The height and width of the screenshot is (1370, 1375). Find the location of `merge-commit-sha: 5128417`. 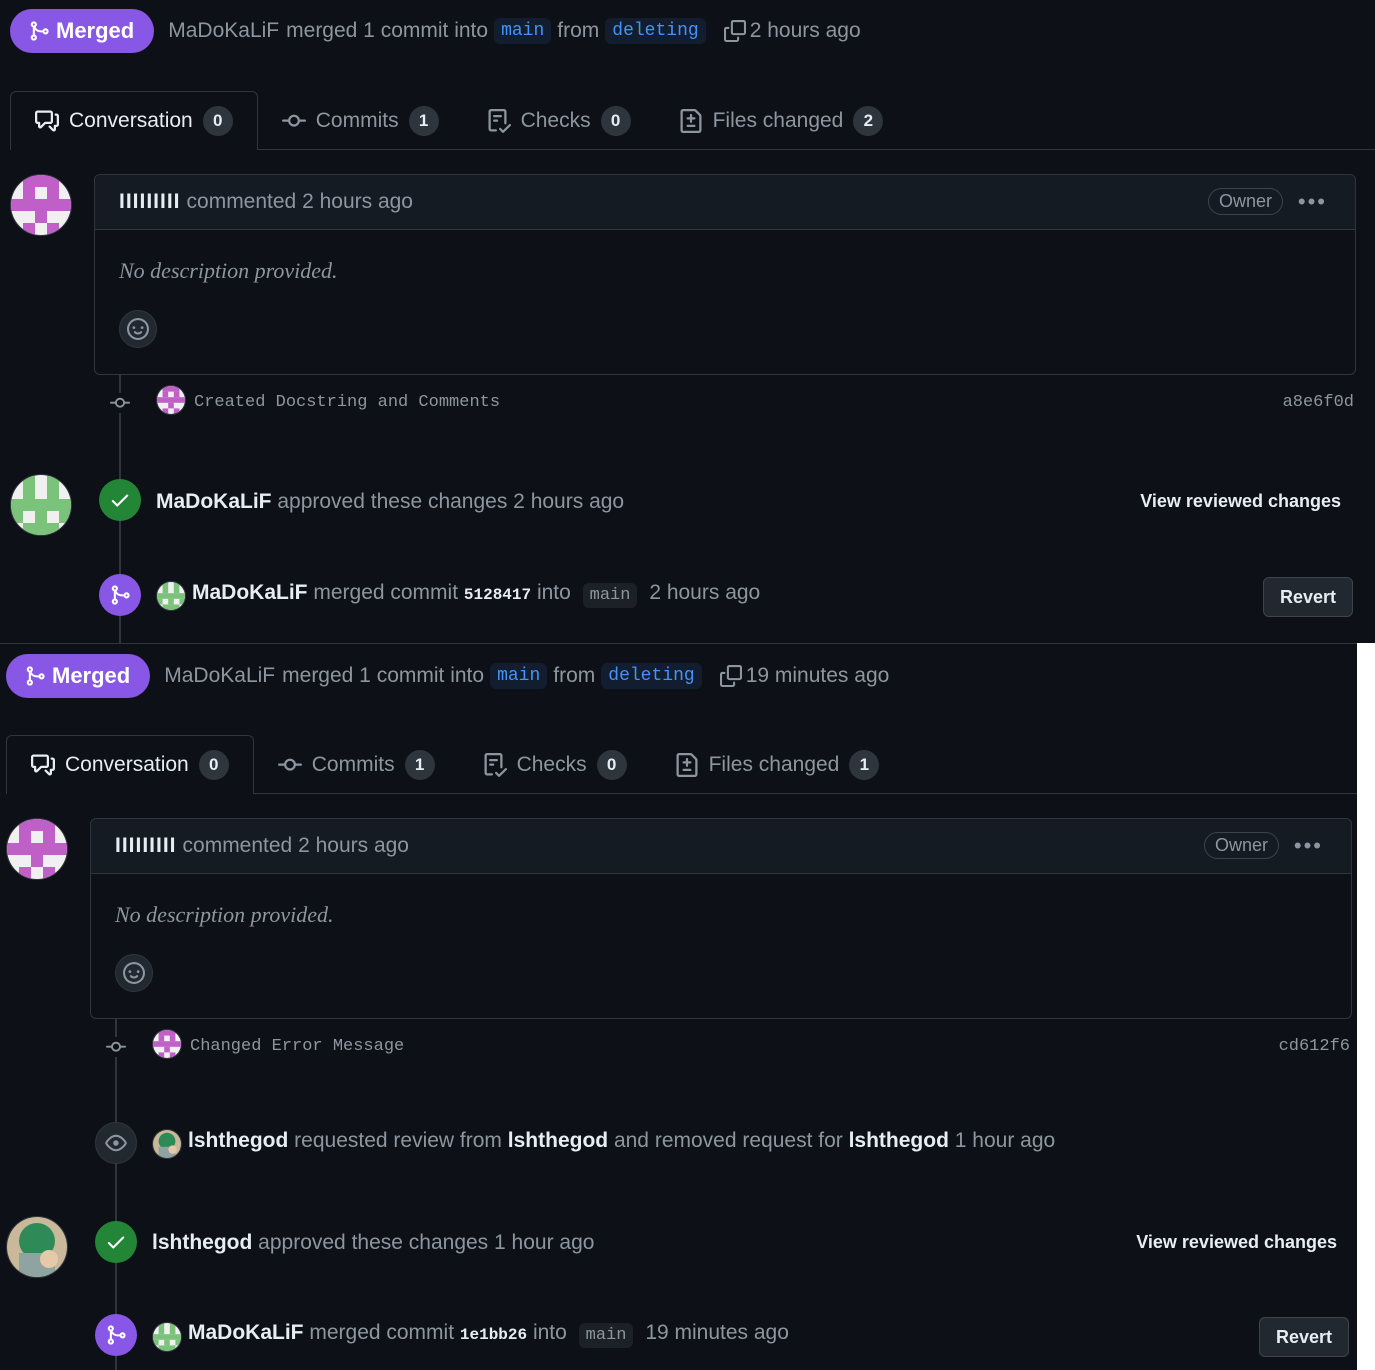

merge-commit-sha: 5128417 is located at coordinates (497, 595).